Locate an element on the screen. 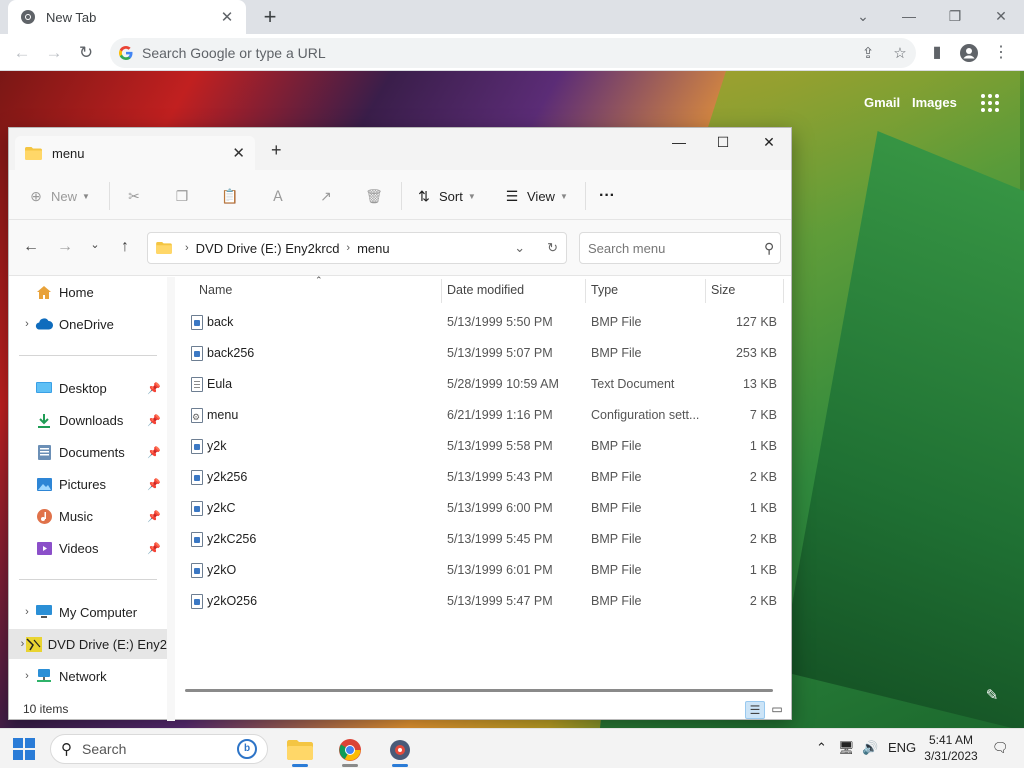 This screenshot has height=768, width=1024. close-explorer-button: ✕ is located at coordinates (769, 142).